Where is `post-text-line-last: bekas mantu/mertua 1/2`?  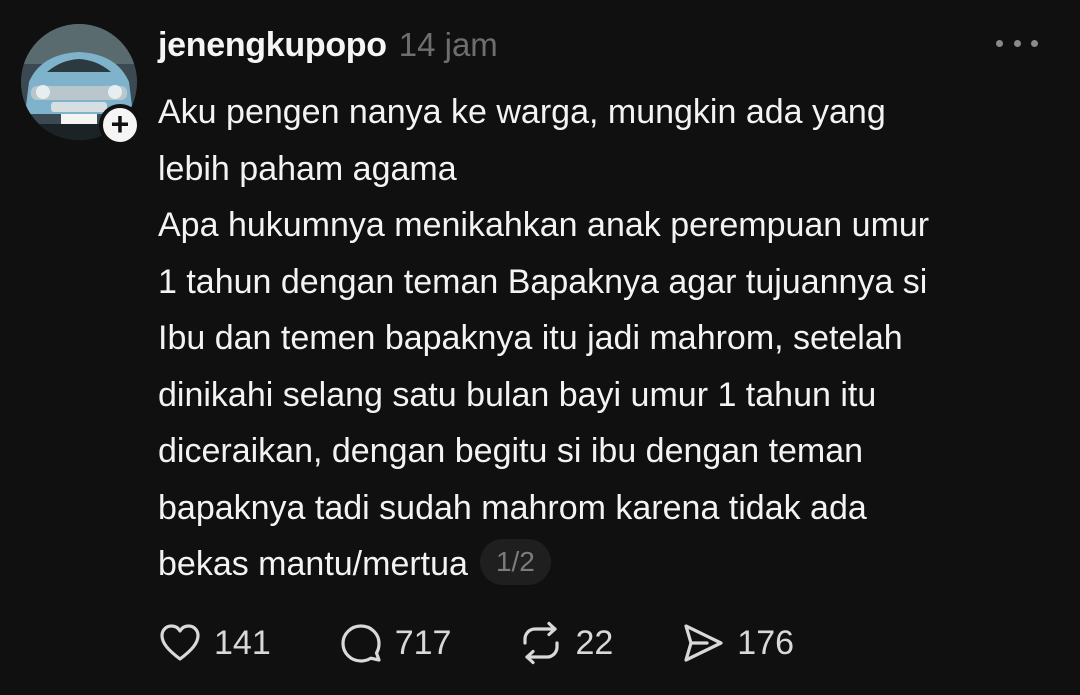
post-text-line-last: bekas mantu/mertua 1/2 is located at coordinates (608, 564).